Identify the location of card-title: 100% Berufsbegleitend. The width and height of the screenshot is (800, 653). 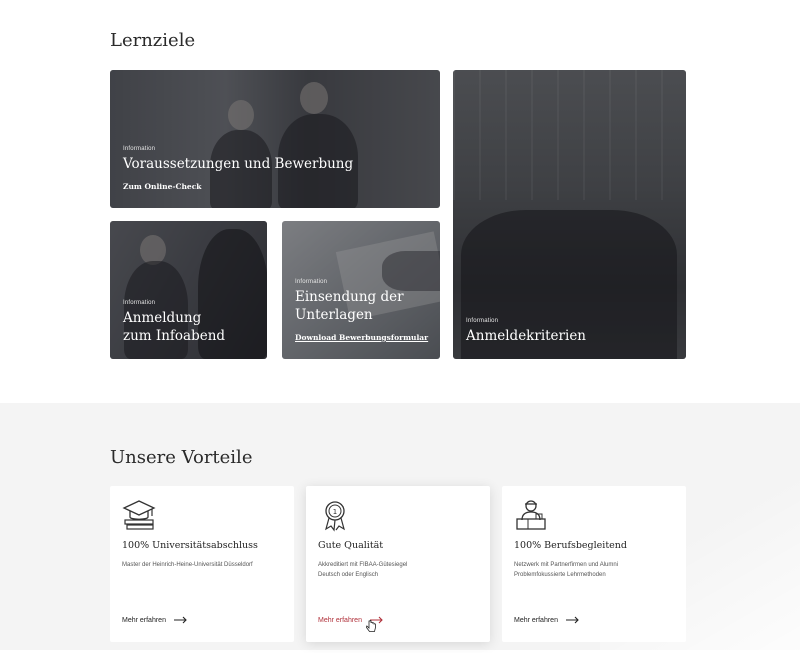
(570, 545).